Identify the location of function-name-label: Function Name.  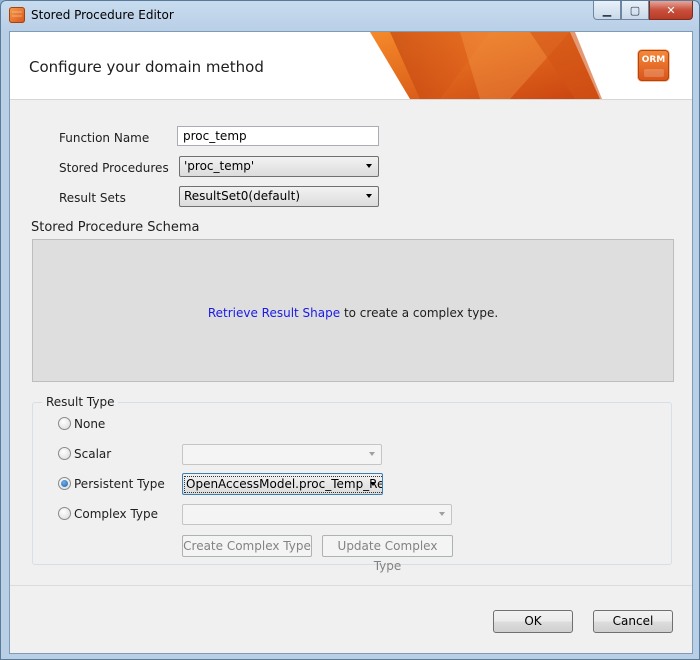
(104, 138).